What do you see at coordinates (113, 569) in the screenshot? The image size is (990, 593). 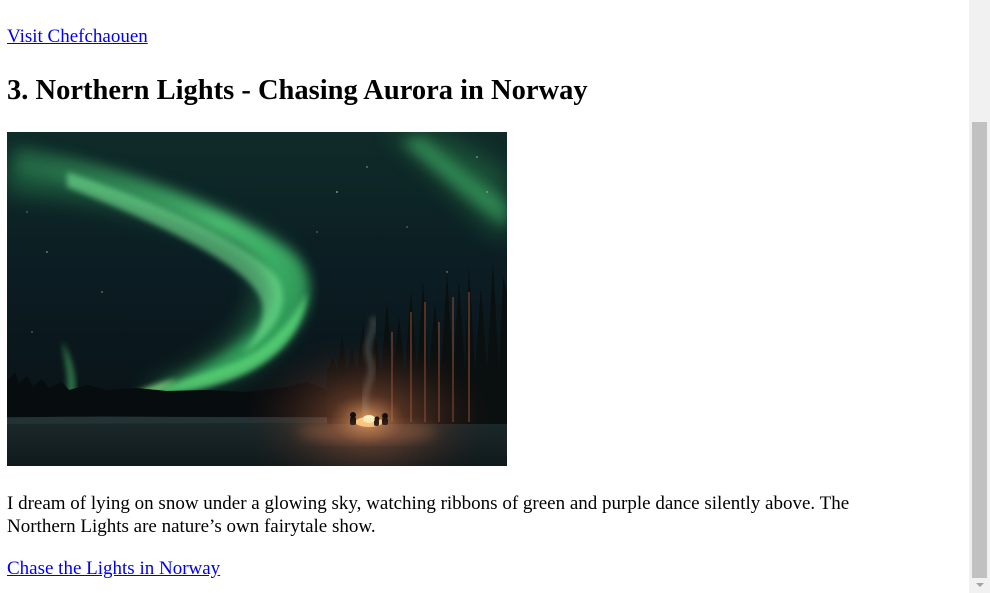 I see `chase-lights-norway-link: Chase the Lights in Norway` at bounding box center [113, 569].